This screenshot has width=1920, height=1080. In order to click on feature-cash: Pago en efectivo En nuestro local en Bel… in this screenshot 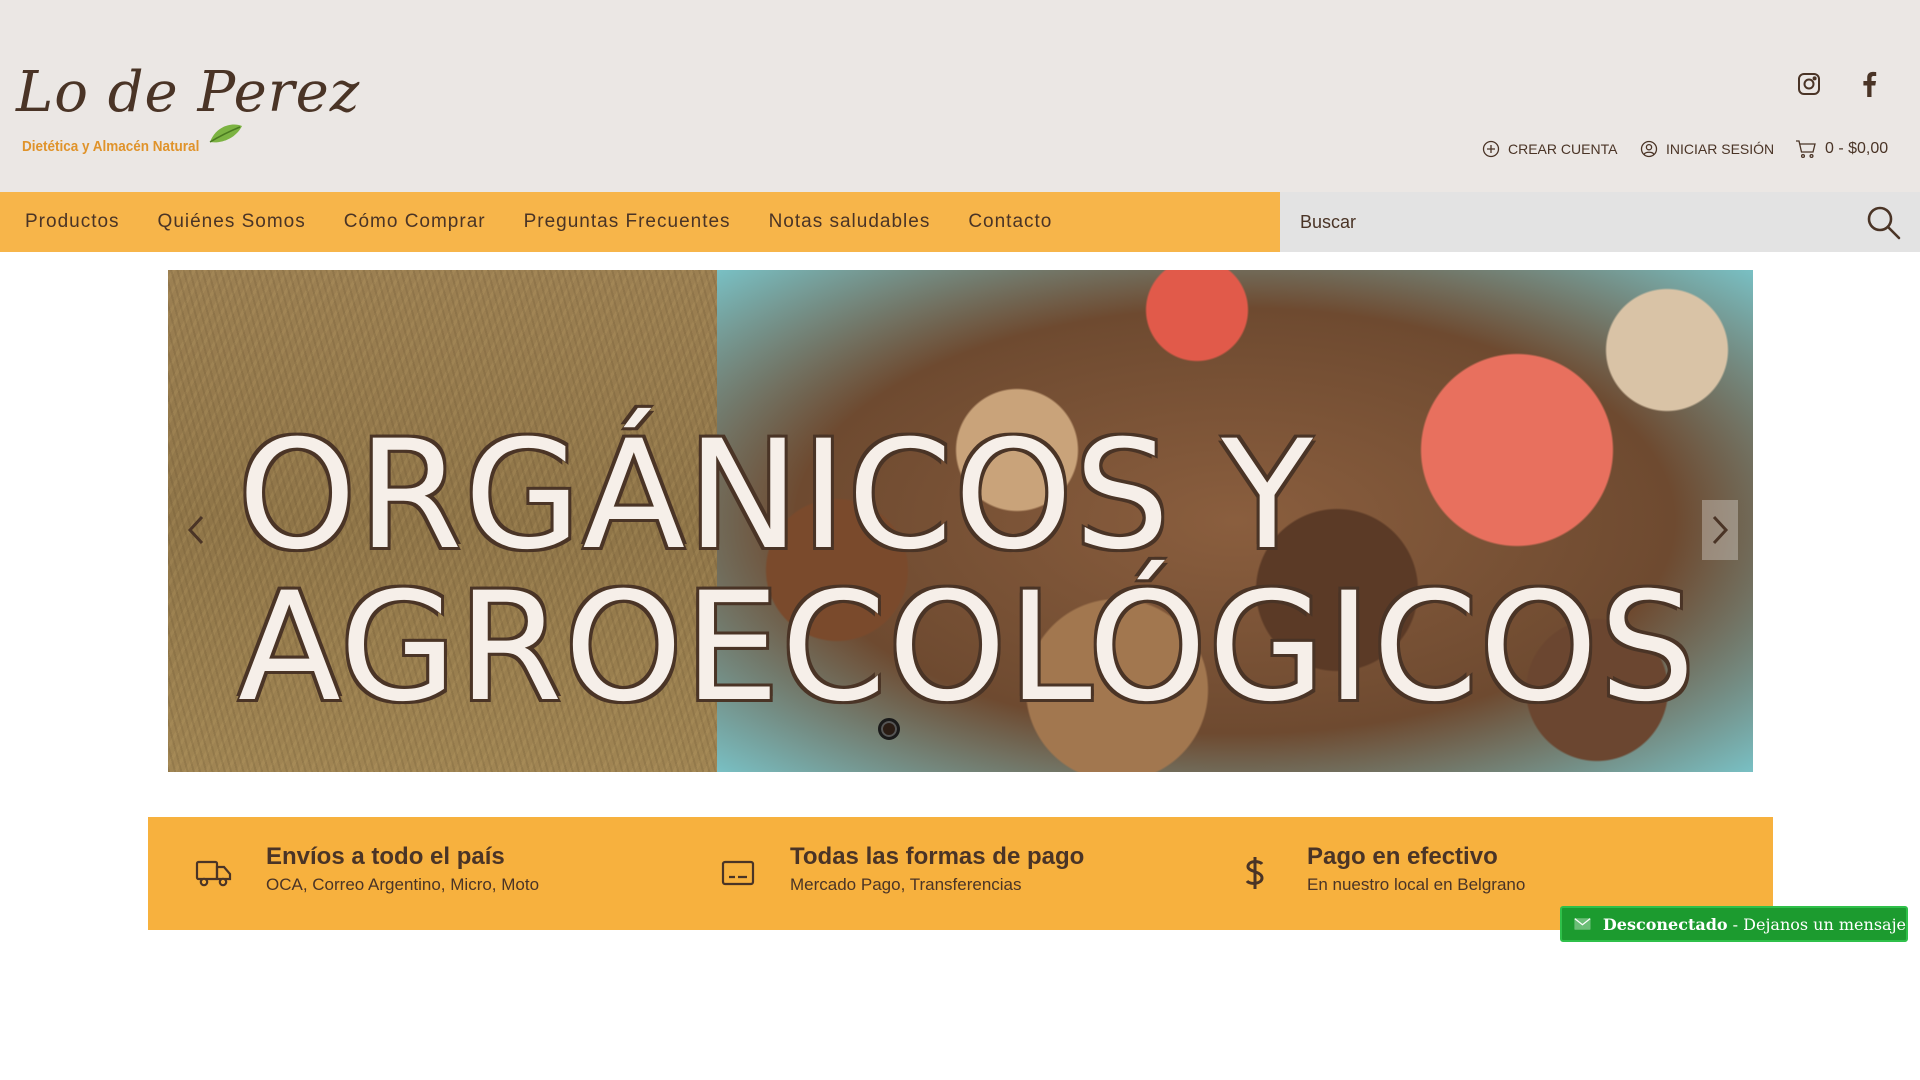, I will do `click(1378, 870)`.